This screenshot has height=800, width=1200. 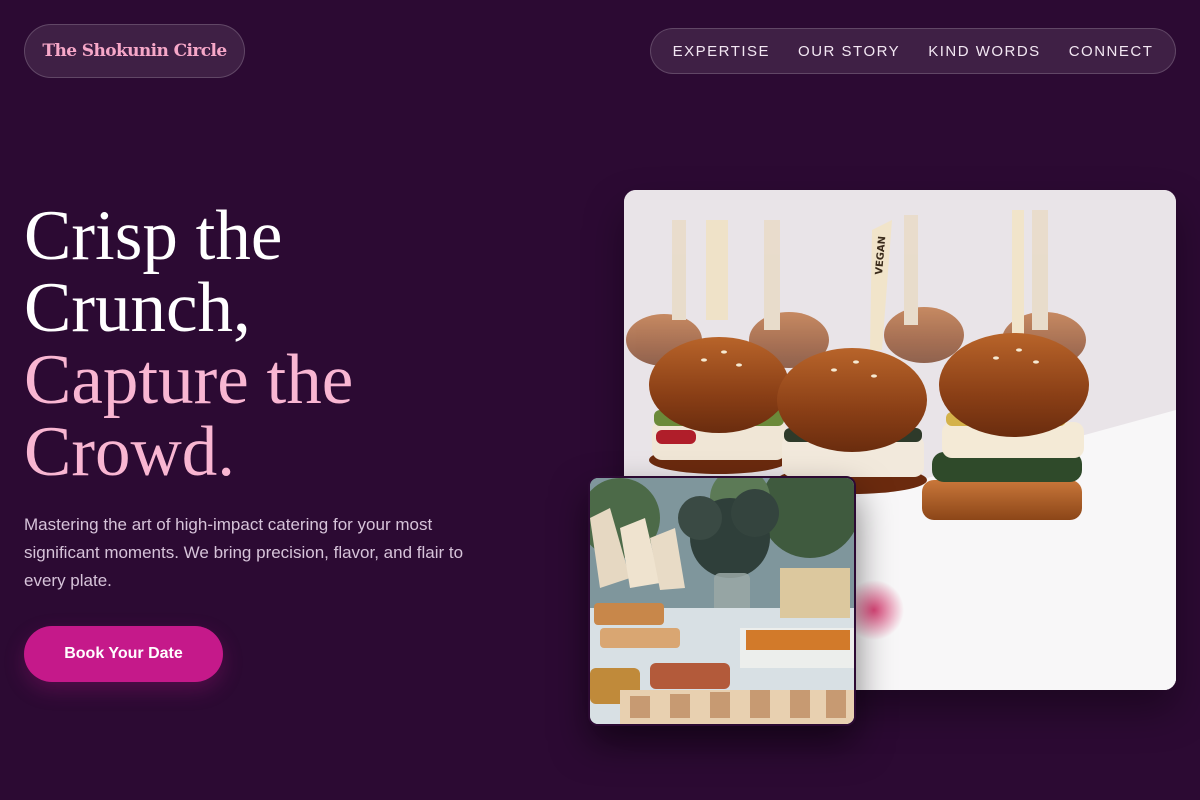 What do you see at coordinates (153, 236) in the screenshot?
I see `headline-line-1: Crisp the` at bounding box center [153, 236].